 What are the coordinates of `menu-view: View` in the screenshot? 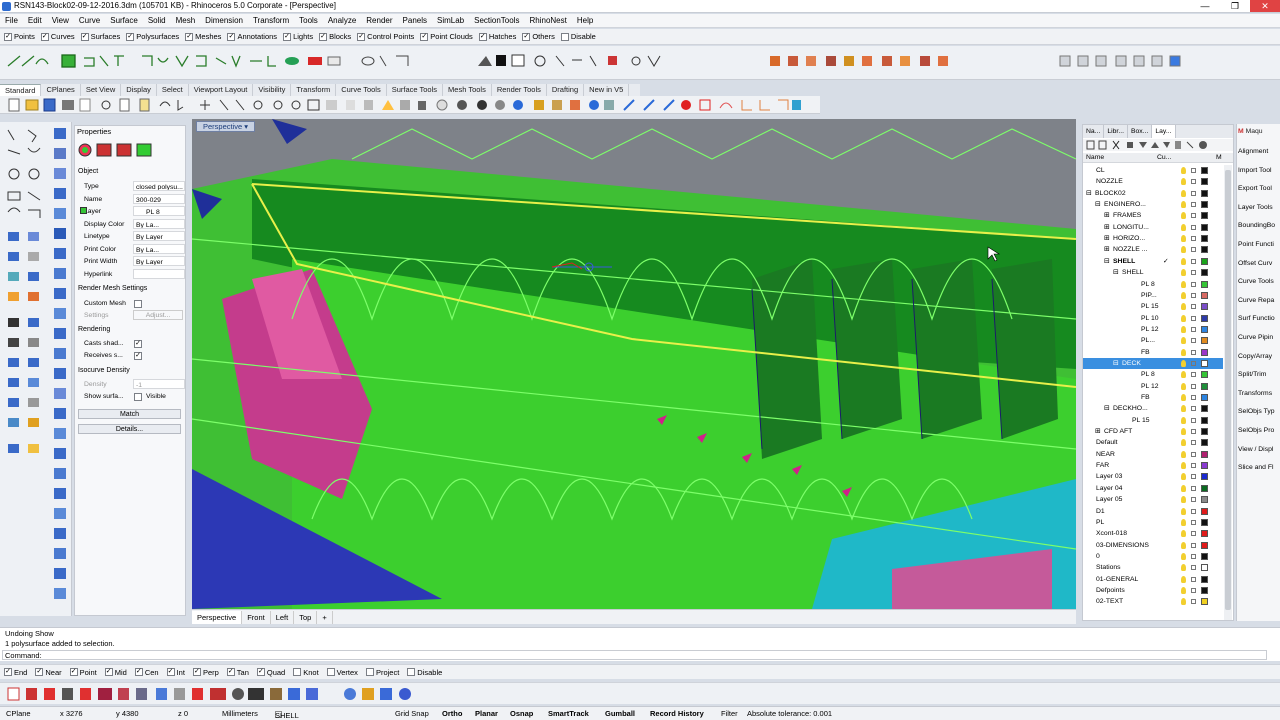 It's located at (60, 20).